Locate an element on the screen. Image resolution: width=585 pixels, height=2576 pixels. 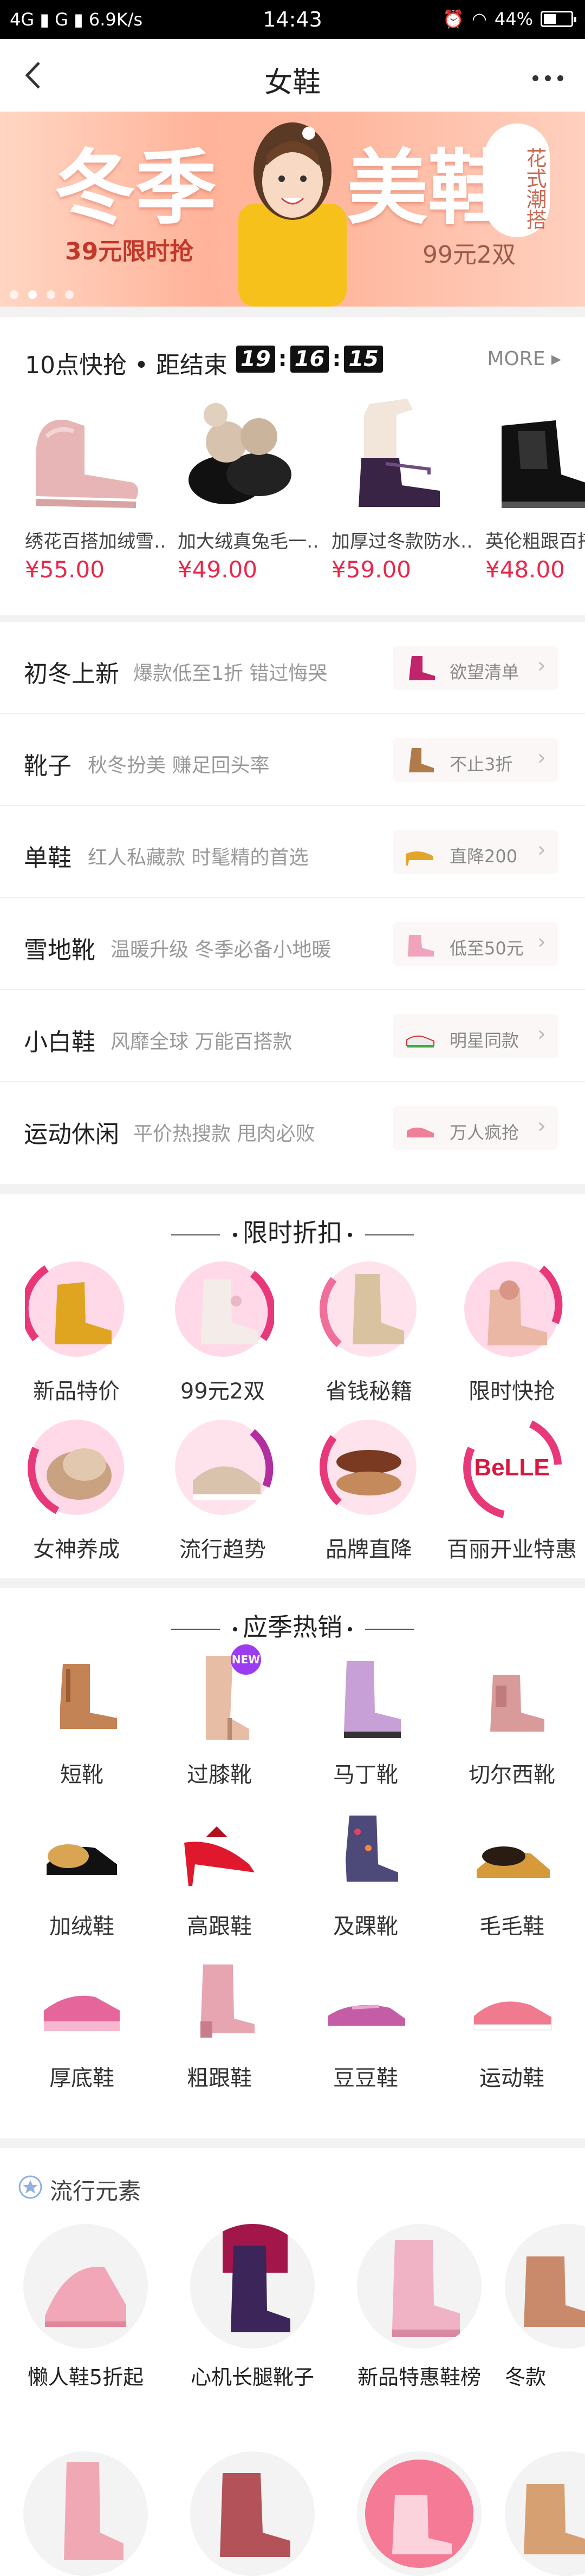
category-chip: 直降200 › is located at coordinates (475, 852).